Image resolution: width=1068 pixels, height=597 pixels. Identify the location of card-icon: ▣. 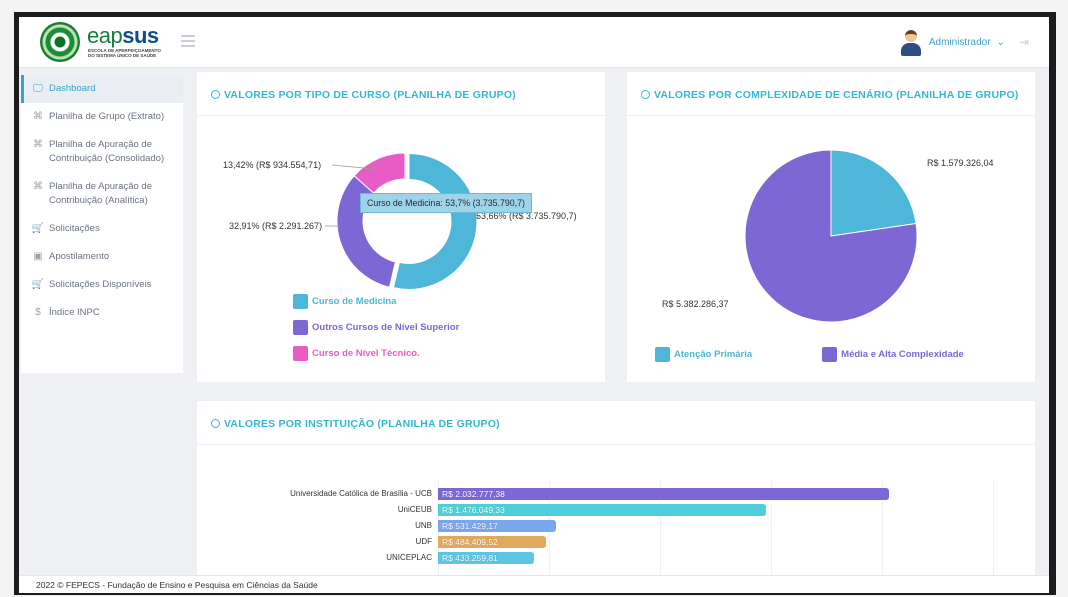
(38, 256).